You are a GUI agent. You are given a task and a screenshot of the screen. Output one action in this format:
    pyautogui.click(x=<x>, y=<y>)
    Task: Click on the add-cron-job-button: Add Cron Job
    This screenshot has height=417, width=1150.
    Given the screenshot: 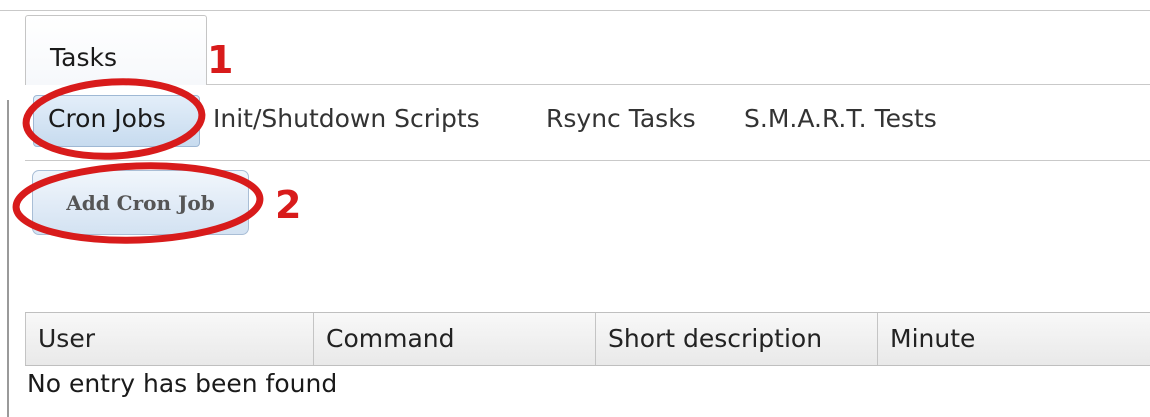 What is the action you would take?
    pyautogui.click(x=140, y=202)
    